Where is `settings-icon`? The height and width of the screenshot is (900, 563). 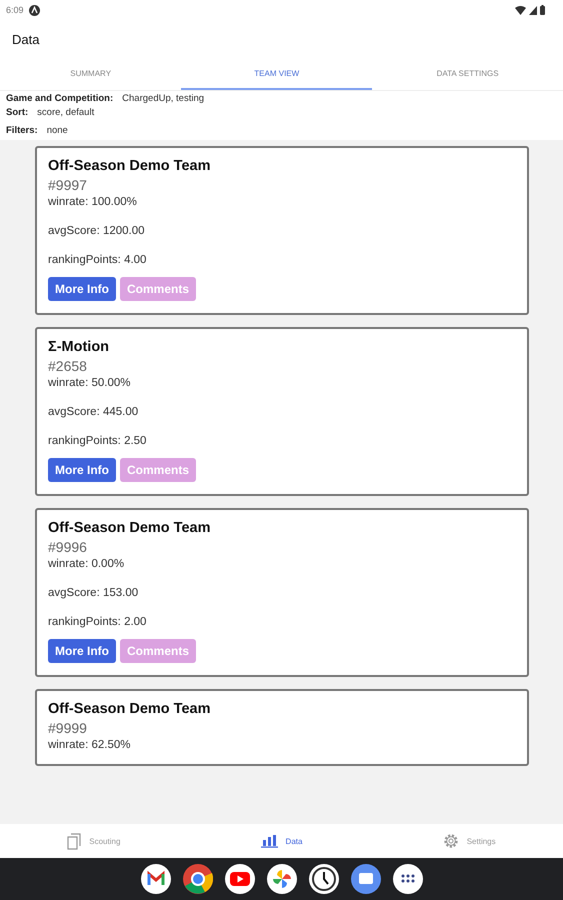
settings-icon is located at coordinates (450, 841).